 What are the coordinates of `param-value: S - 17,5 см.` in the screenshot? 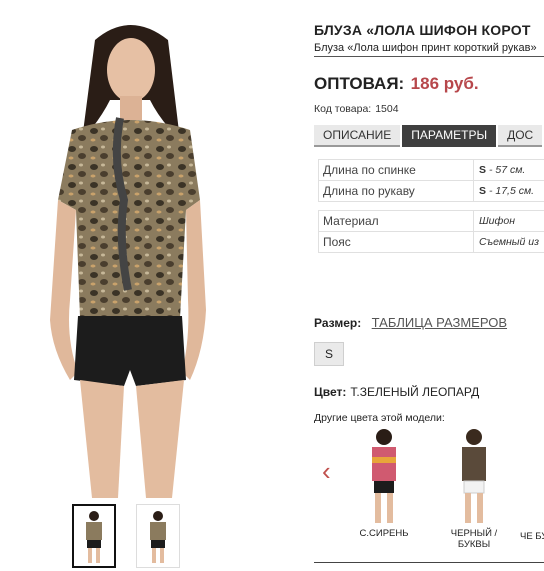 It's located at (509, 191).